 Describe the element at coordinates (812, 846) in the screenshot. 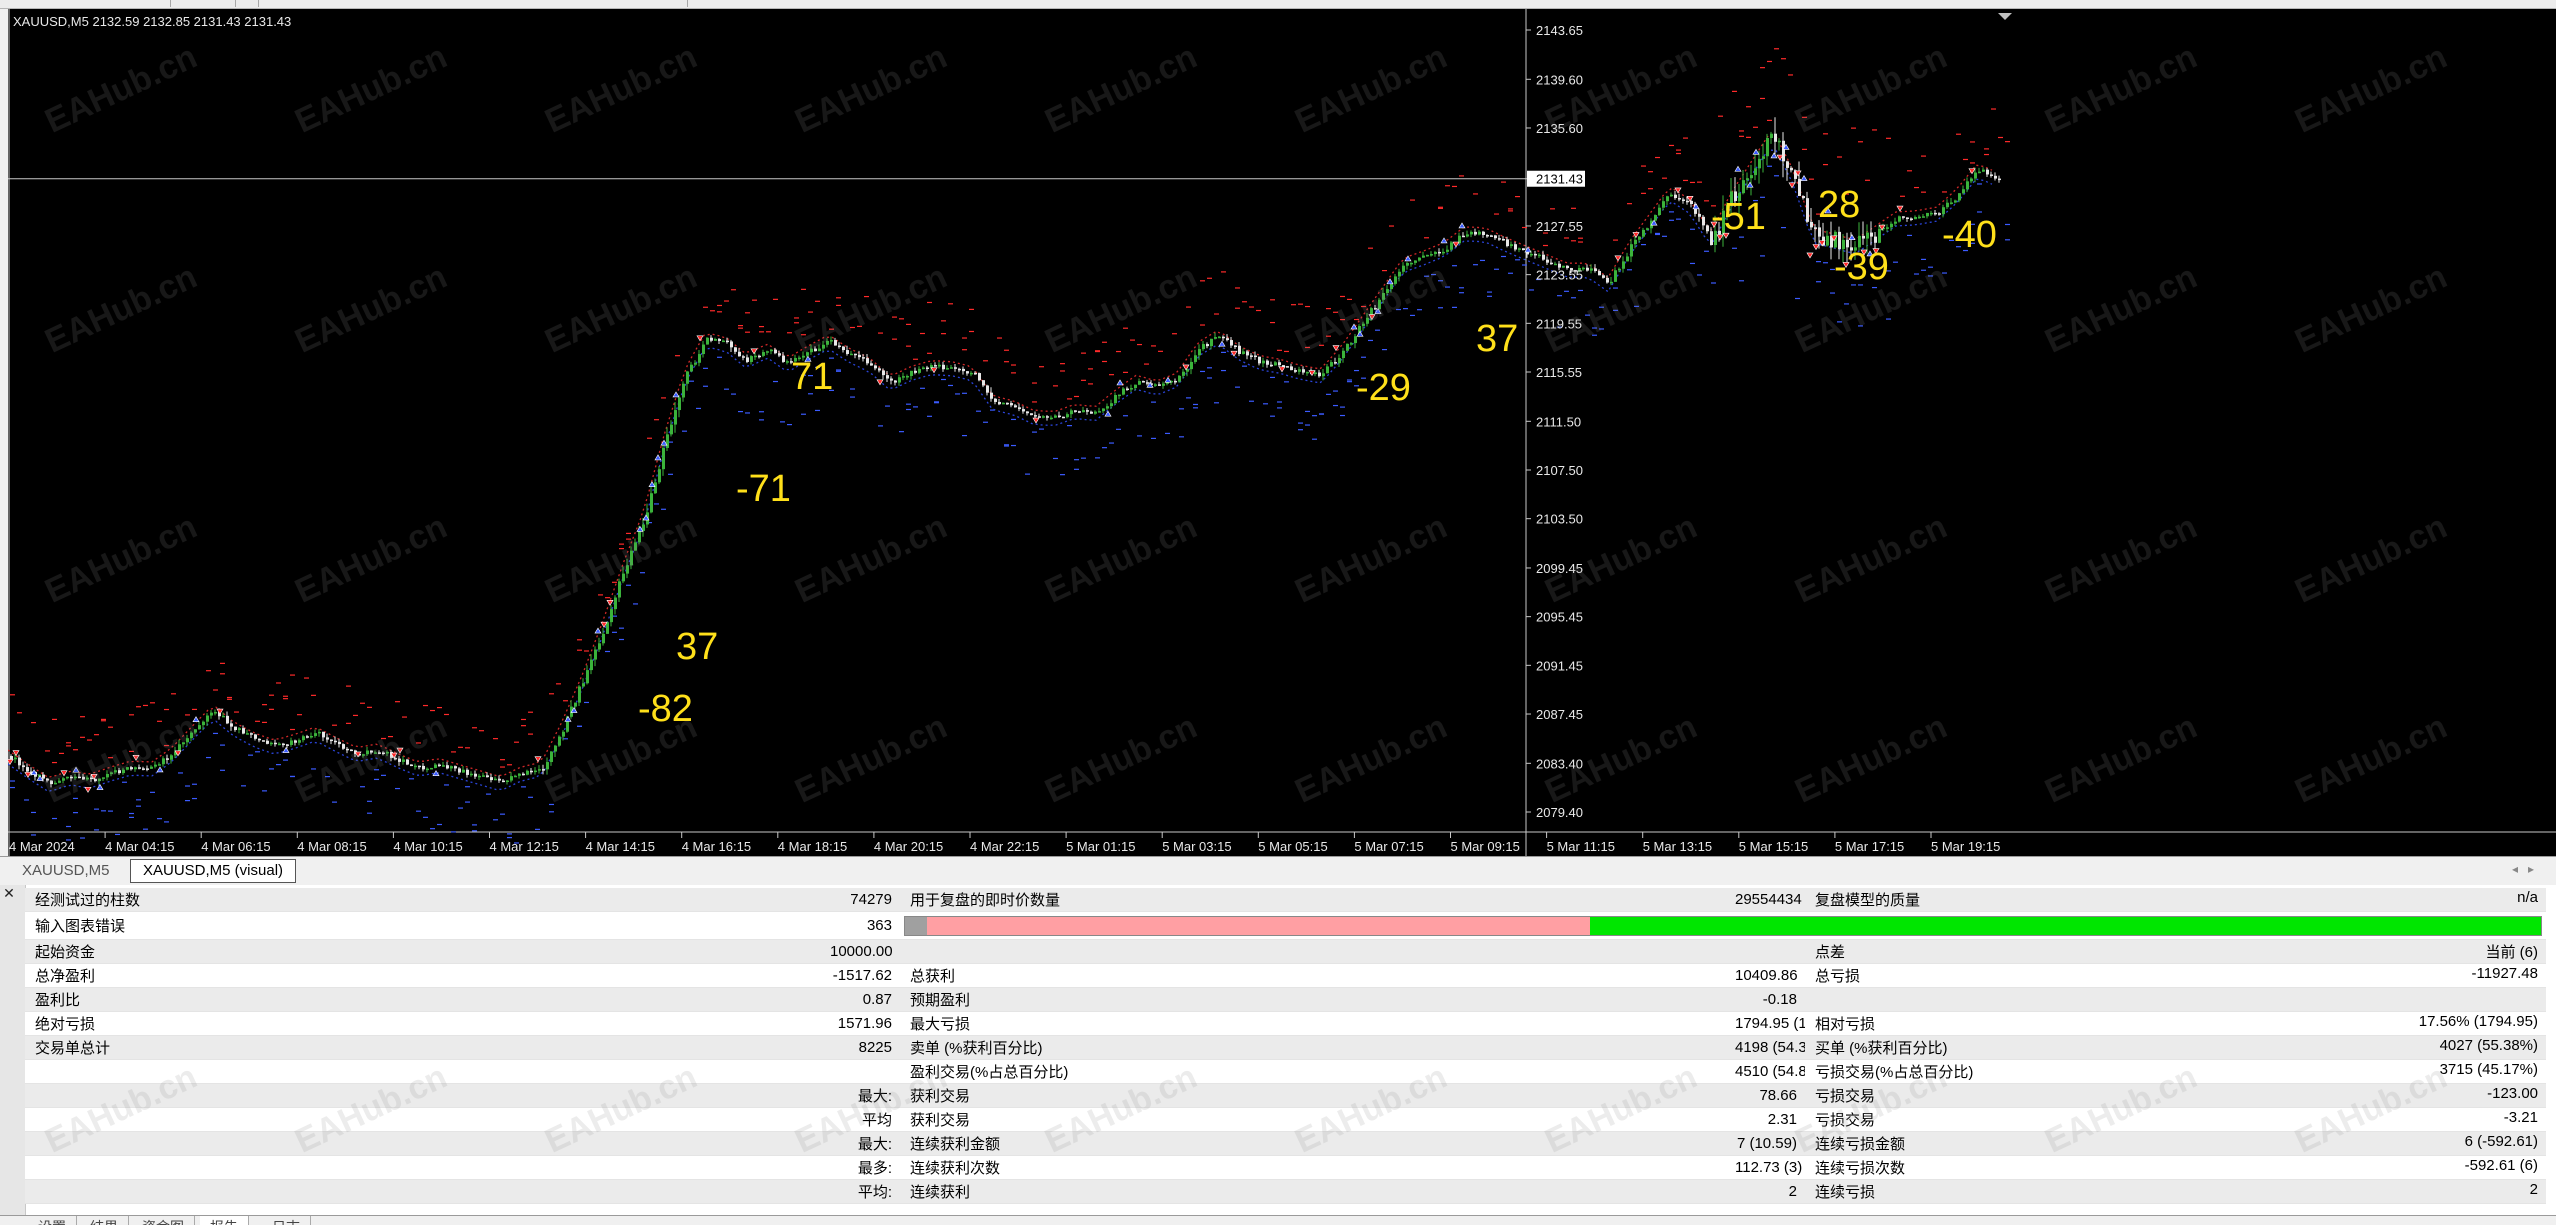

I see `time-axis-label: 4 Mar 18:15` at that location.